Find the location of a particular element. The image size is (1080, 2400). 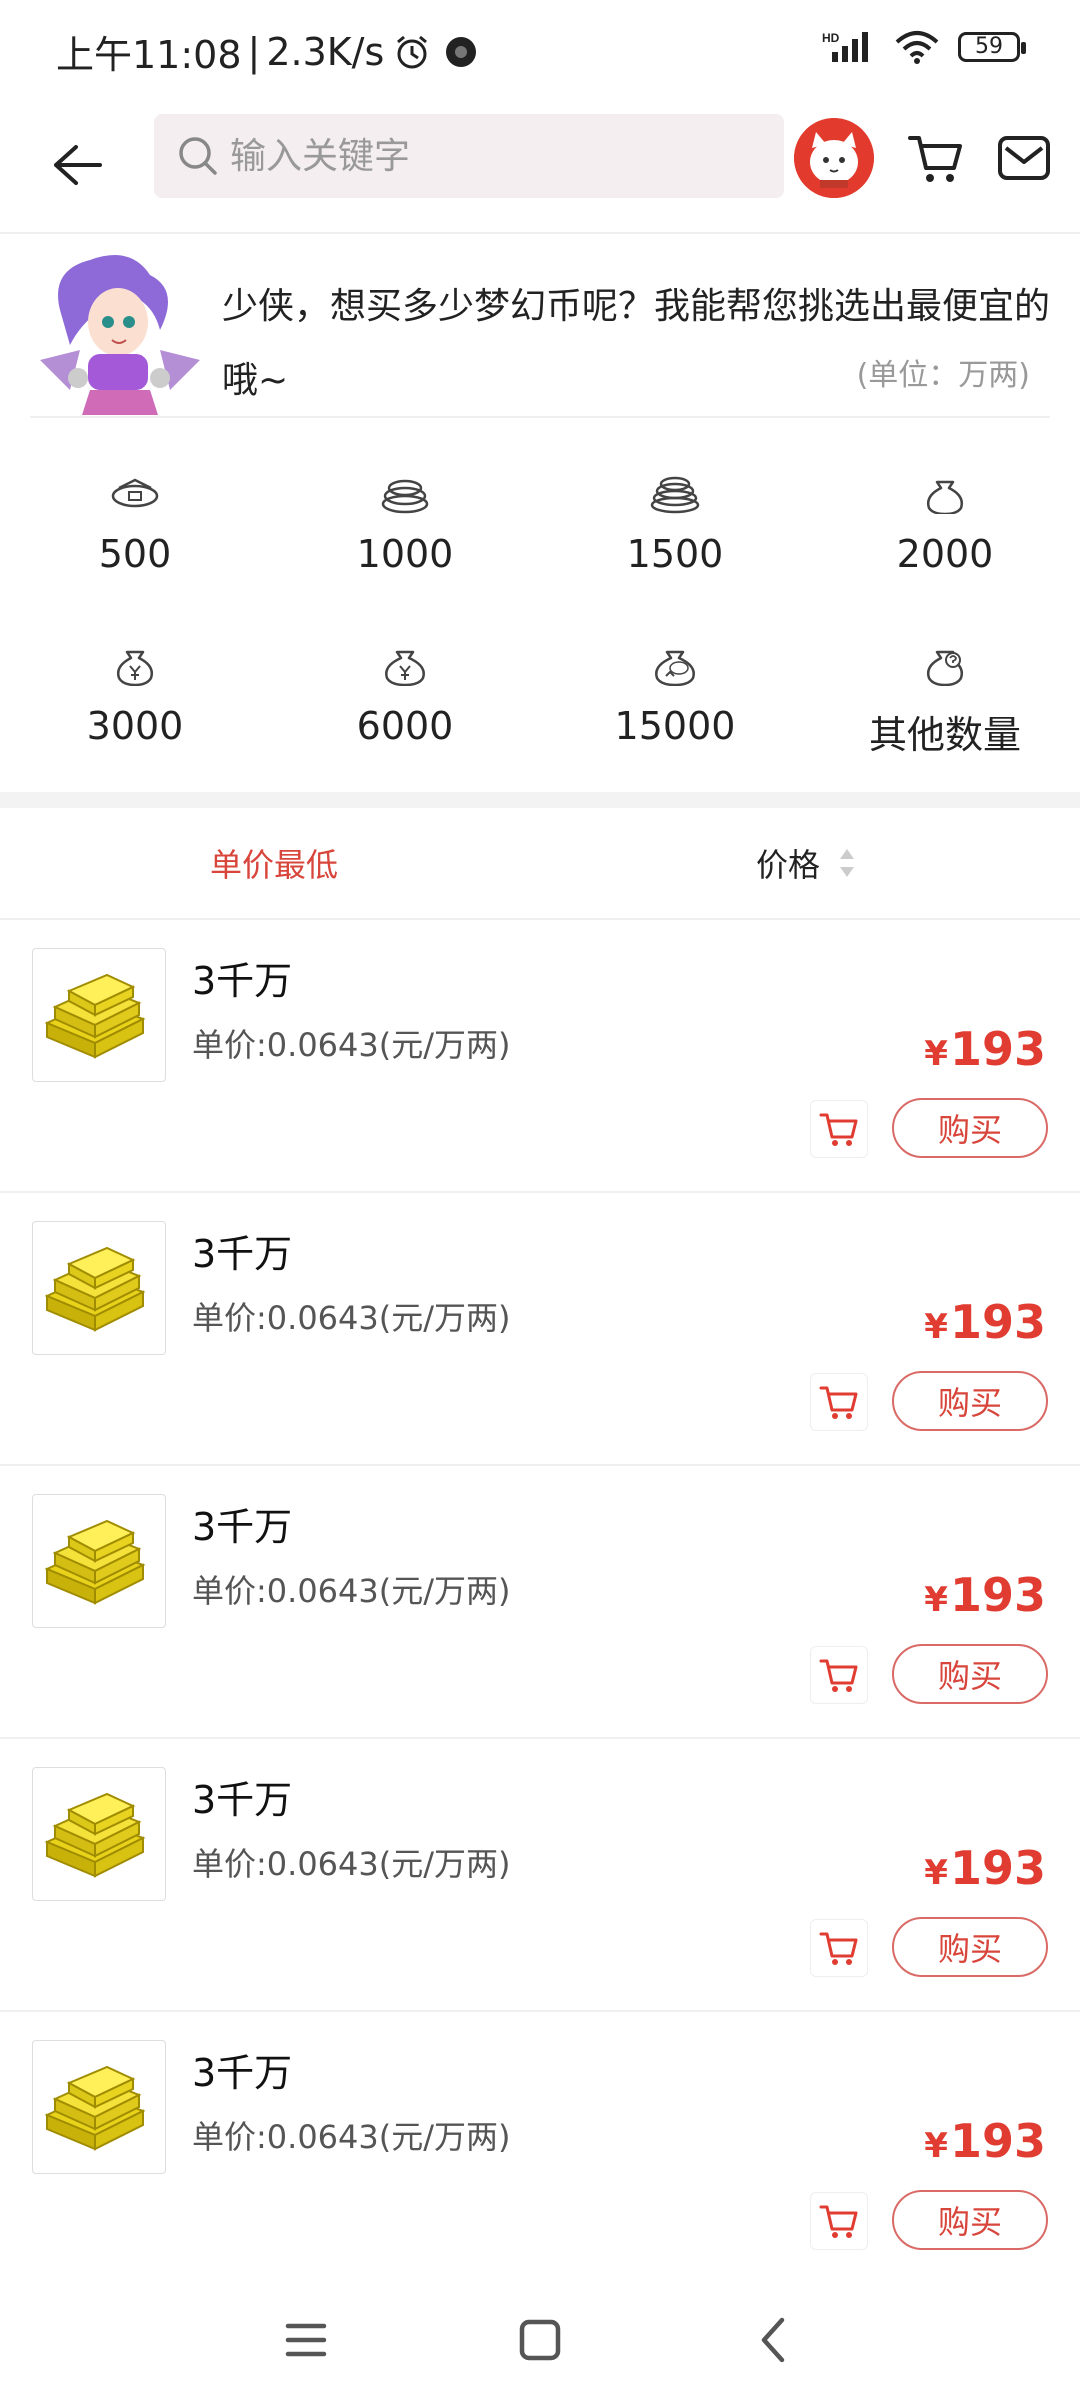

menu-icon is located at coordinates (306, 2340).